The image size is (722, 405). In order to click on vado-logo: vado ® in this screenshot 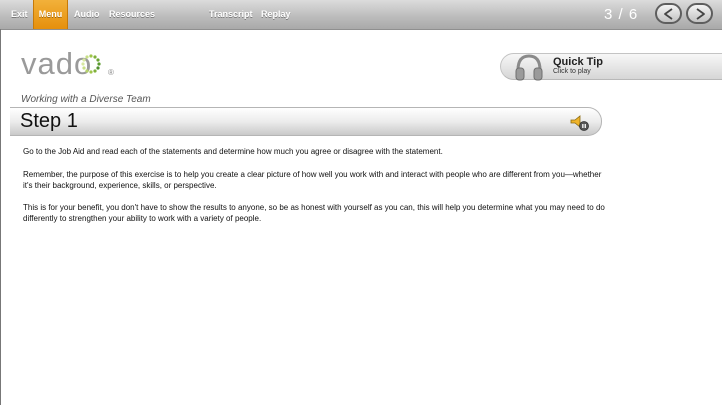, I will do `click(67, 64)`.